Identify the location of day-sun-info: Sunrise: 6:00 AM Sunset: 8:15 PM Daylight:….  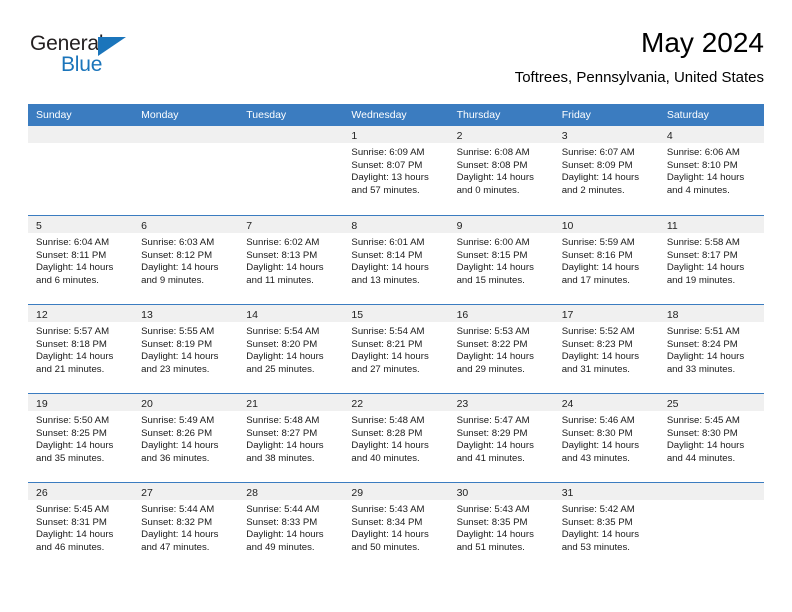
(501, 260).